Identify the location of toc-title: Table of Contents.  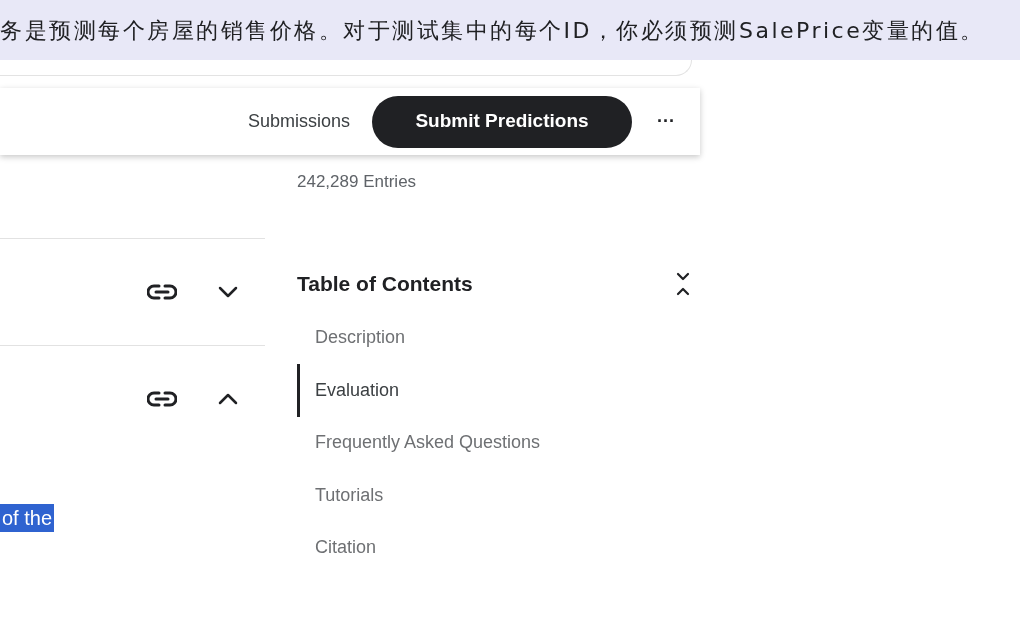
(385, 284).